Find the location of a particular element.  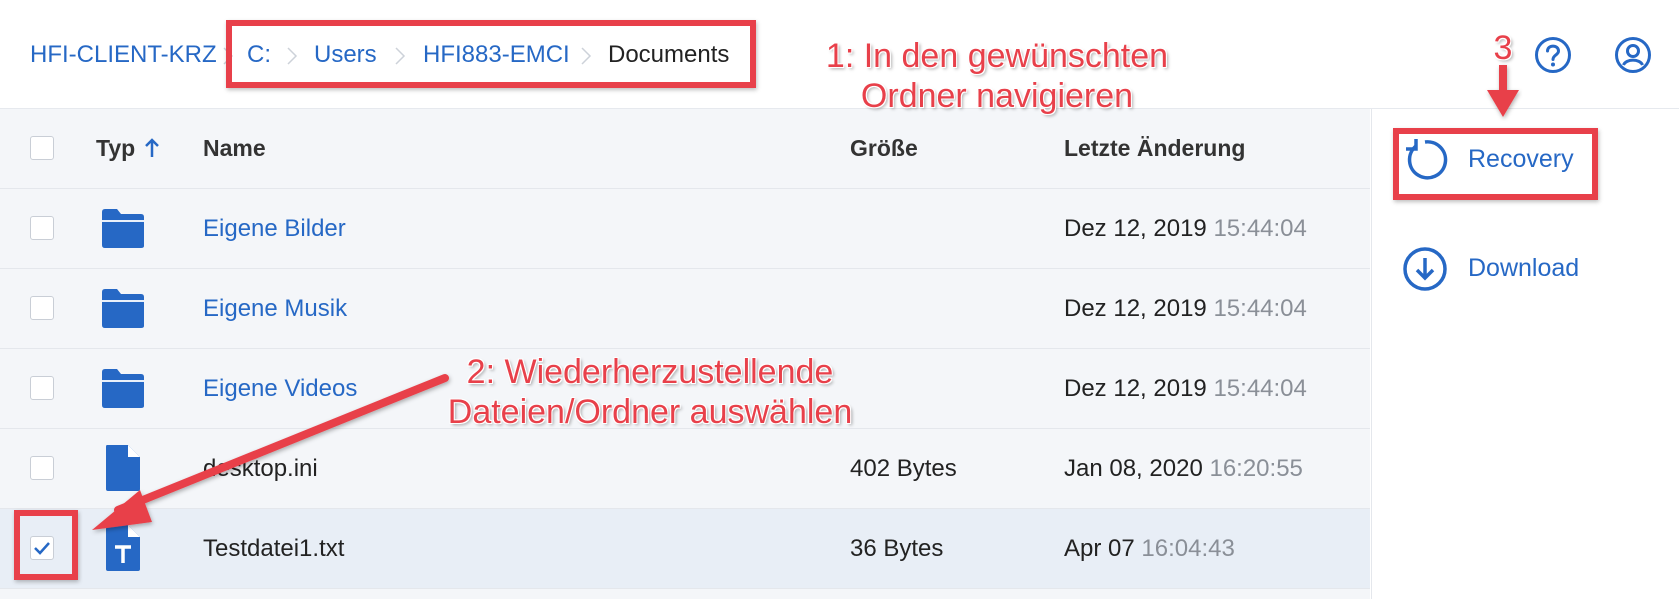

file-icon is located at coordinates (123, 468).